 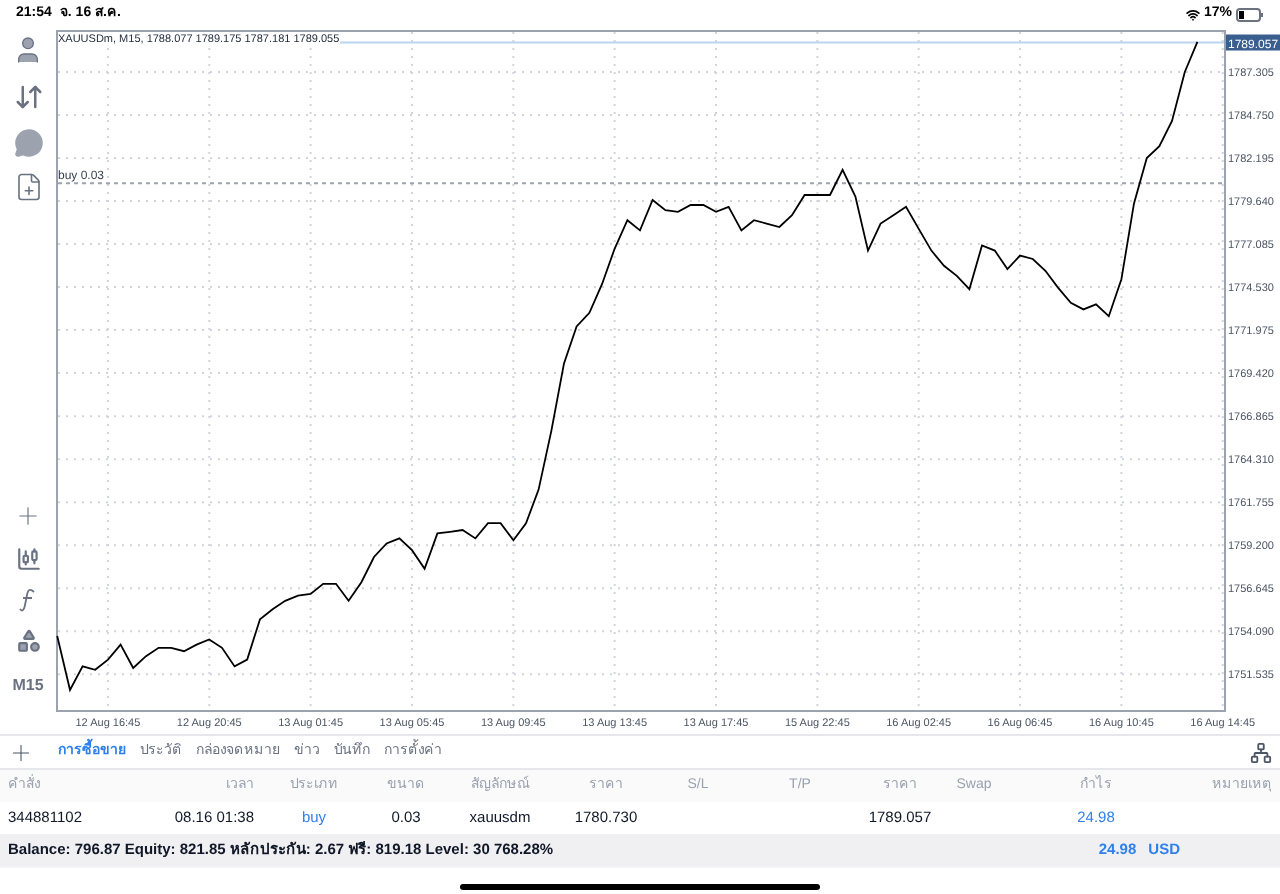 I want to click on shapes-icon, so click(x=28, y=641).